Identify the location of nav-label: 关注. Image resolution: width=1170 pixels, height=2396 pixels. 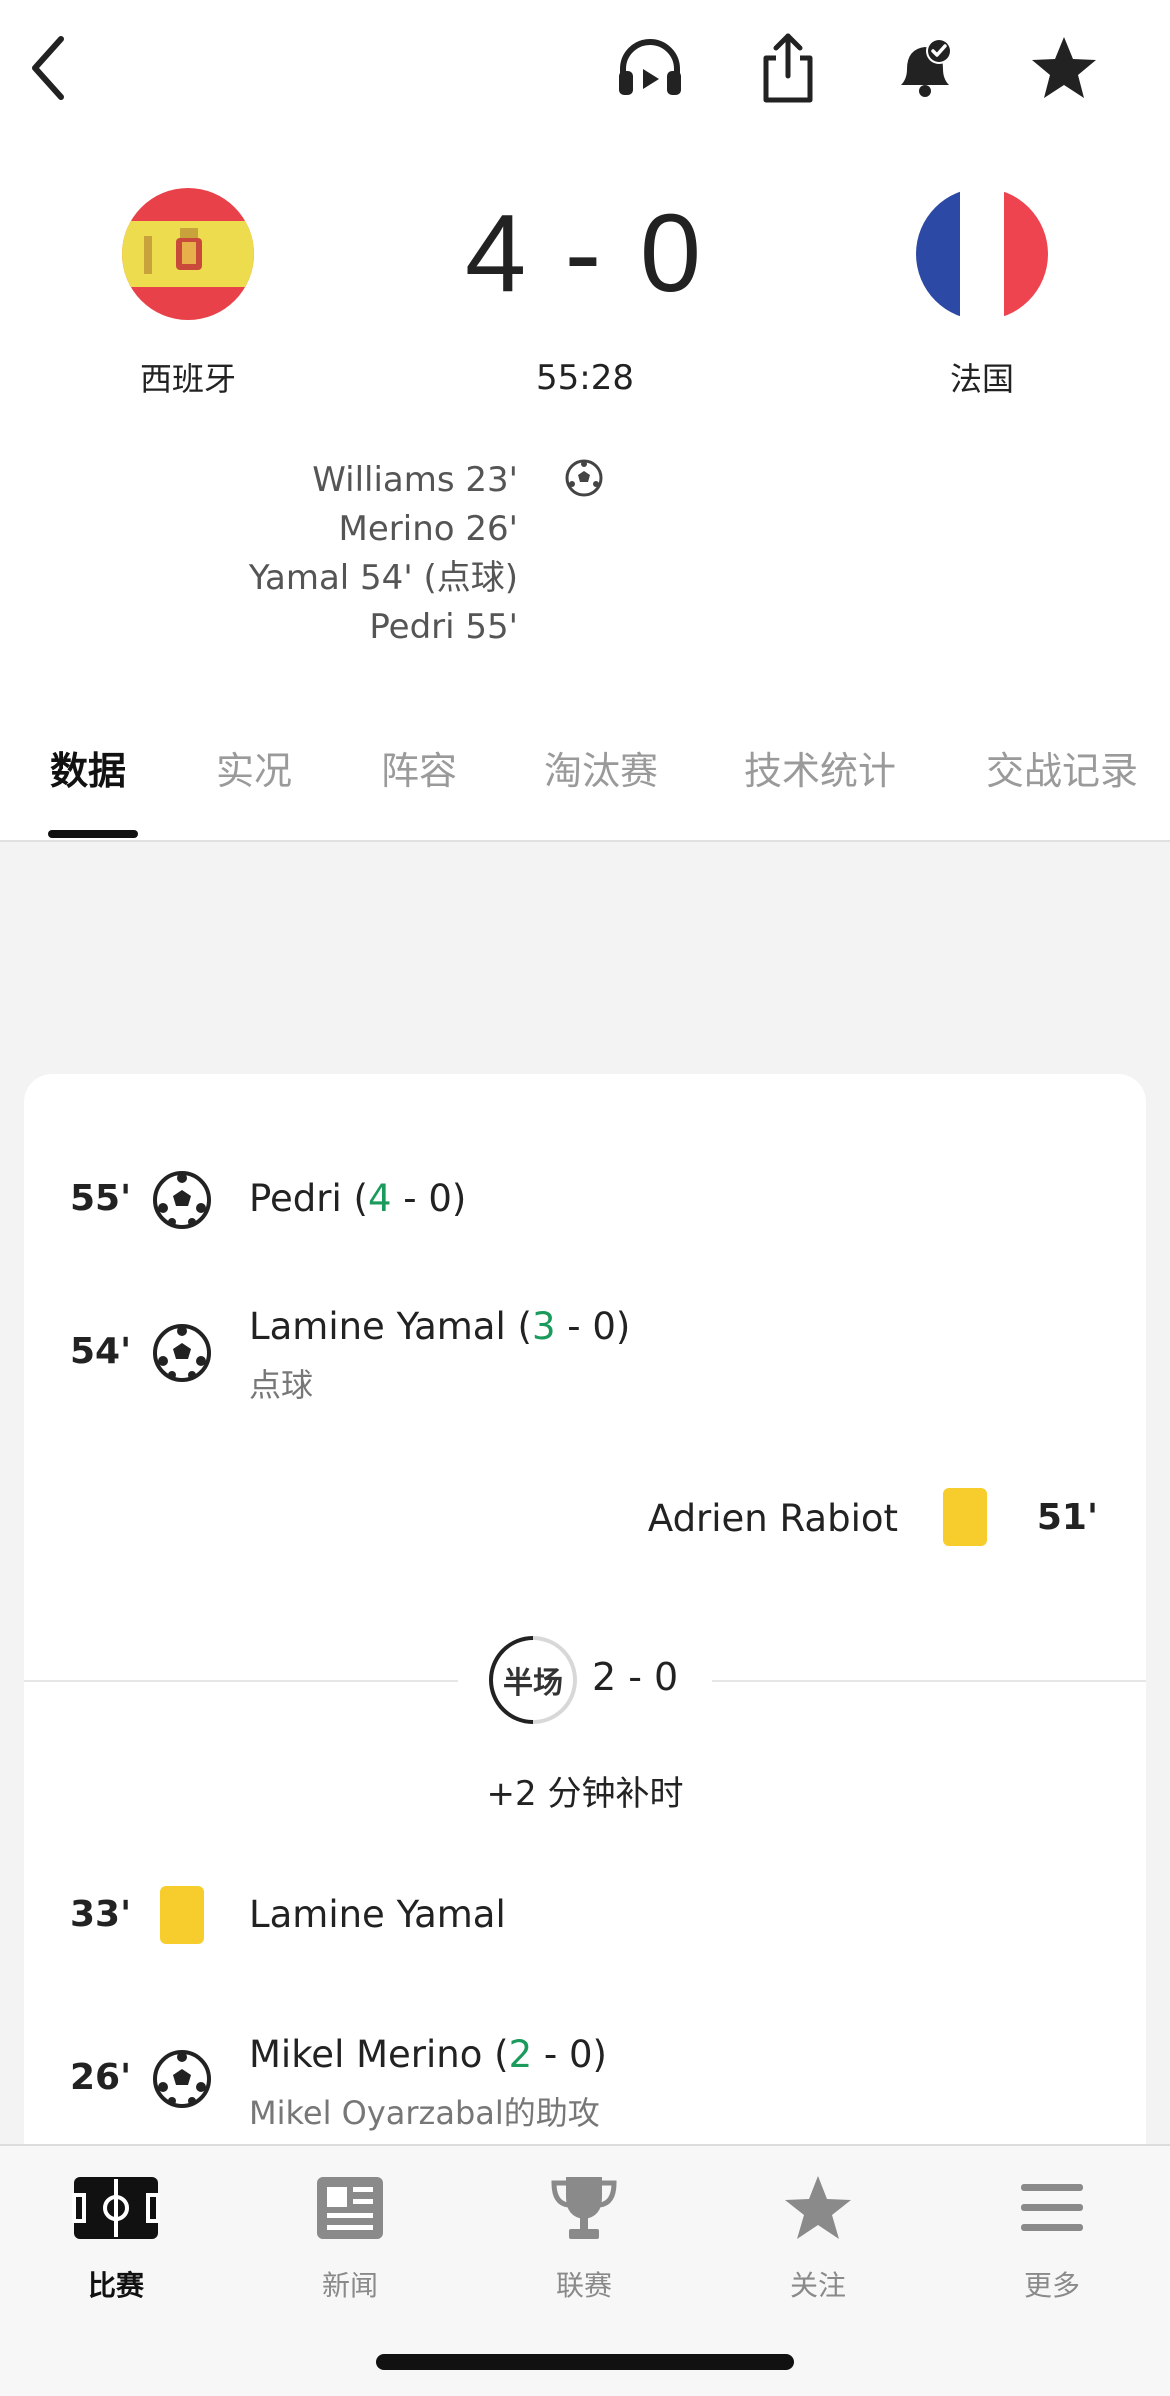
(817, 2285).